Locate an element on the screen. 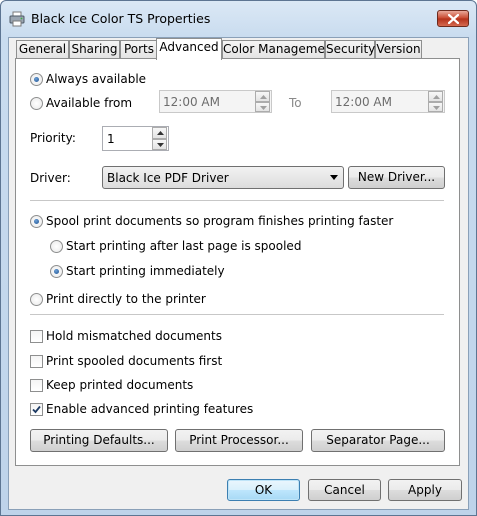 The image size is (477, 516). tab-security: Security is located at coordinates (350, 49).